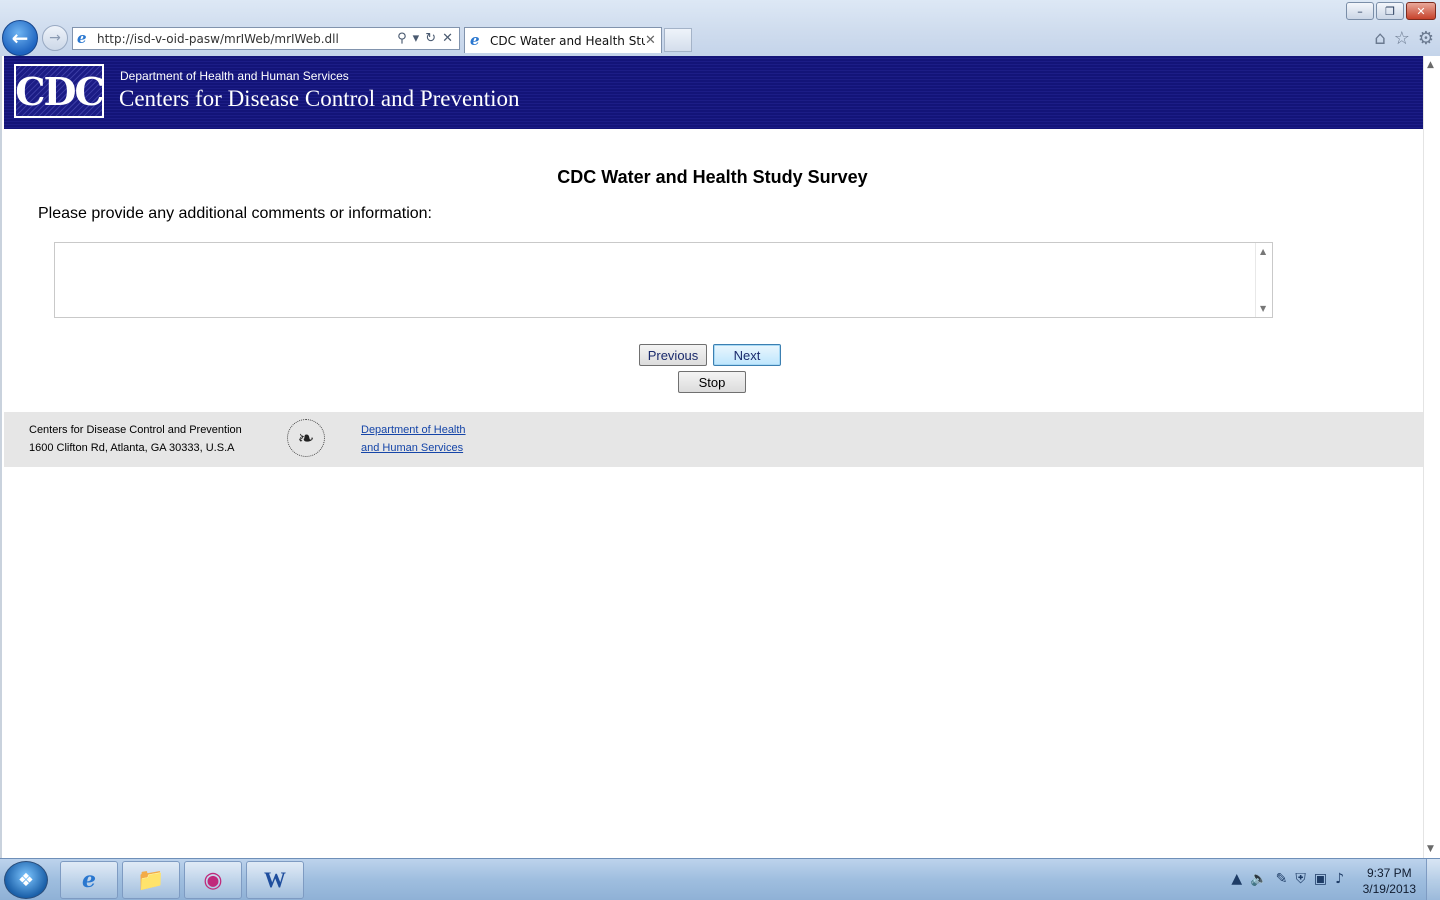 The height and width of the screenshot is (900, 1440). I want to click on forward-button: →, so click(55, 38).